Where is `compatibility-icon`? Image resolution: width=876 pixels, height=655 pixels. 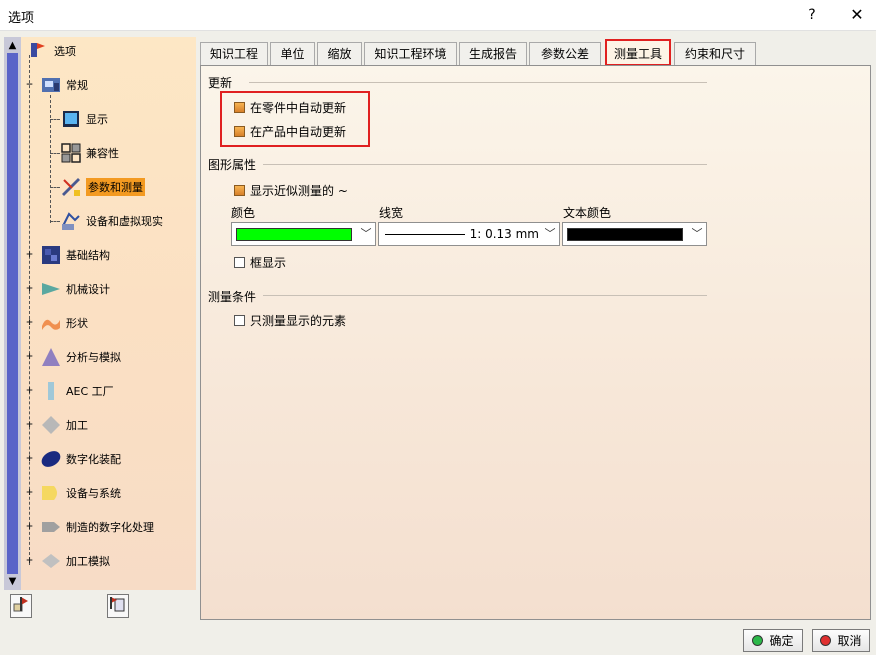 compatibility-icon is located at coordinates (71, 153).